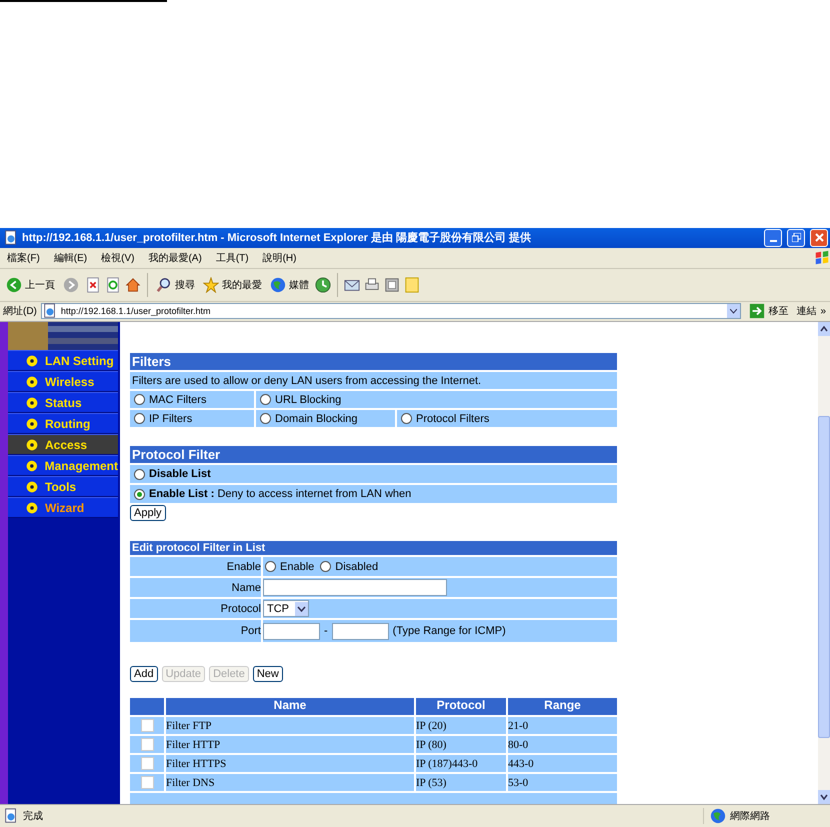 The height and width of the screenshot is (827, 830). What do you see at coordinates (63, 465) in the screenshot?
I see `sidebar-item: Management` at bounding box center [63, 465].